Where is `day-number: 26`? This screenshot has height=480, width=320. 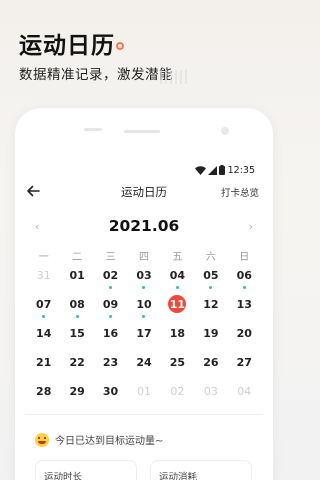 day-number: 26 is located at coordinates (211, 362).